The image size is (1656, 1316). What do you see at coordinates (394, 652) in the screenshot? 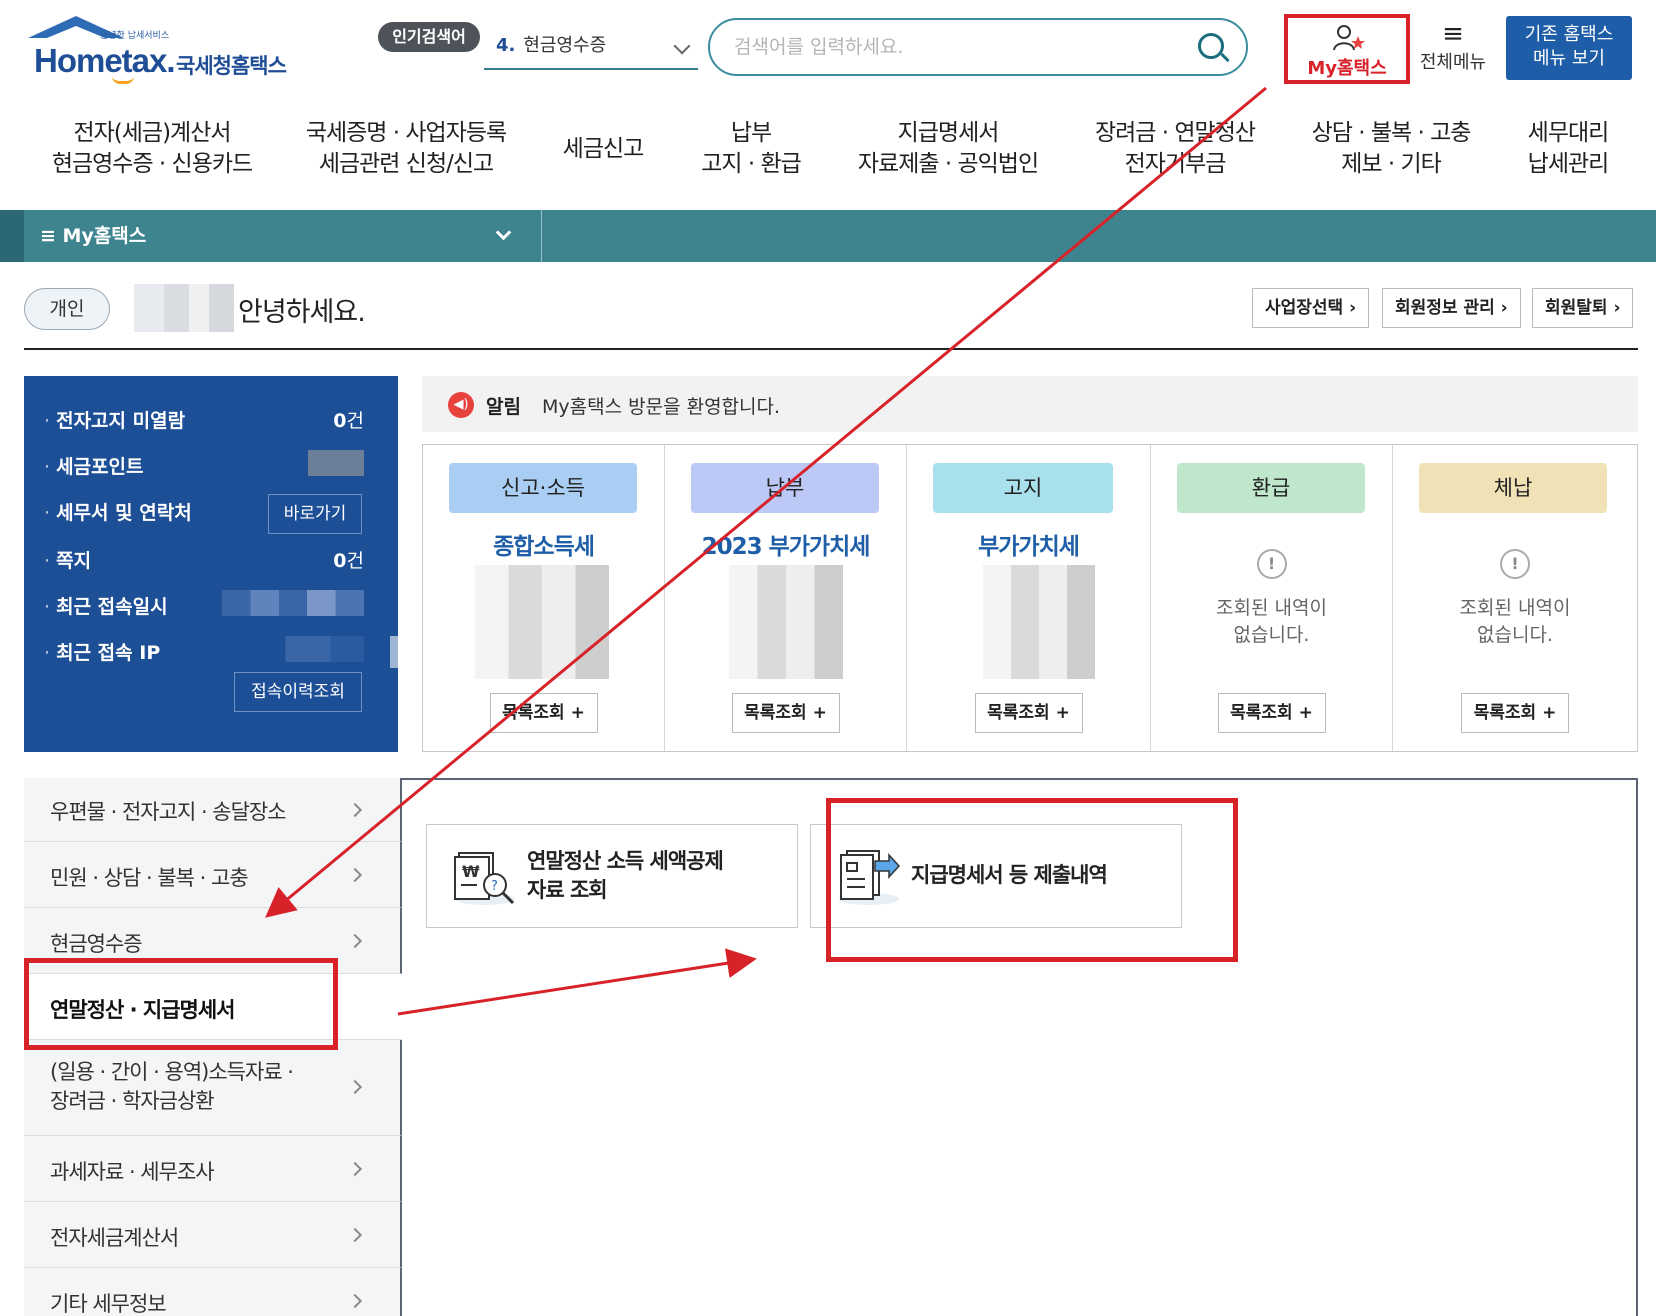
I see `scrollbar-thumb` at bounding box center [394, 652].